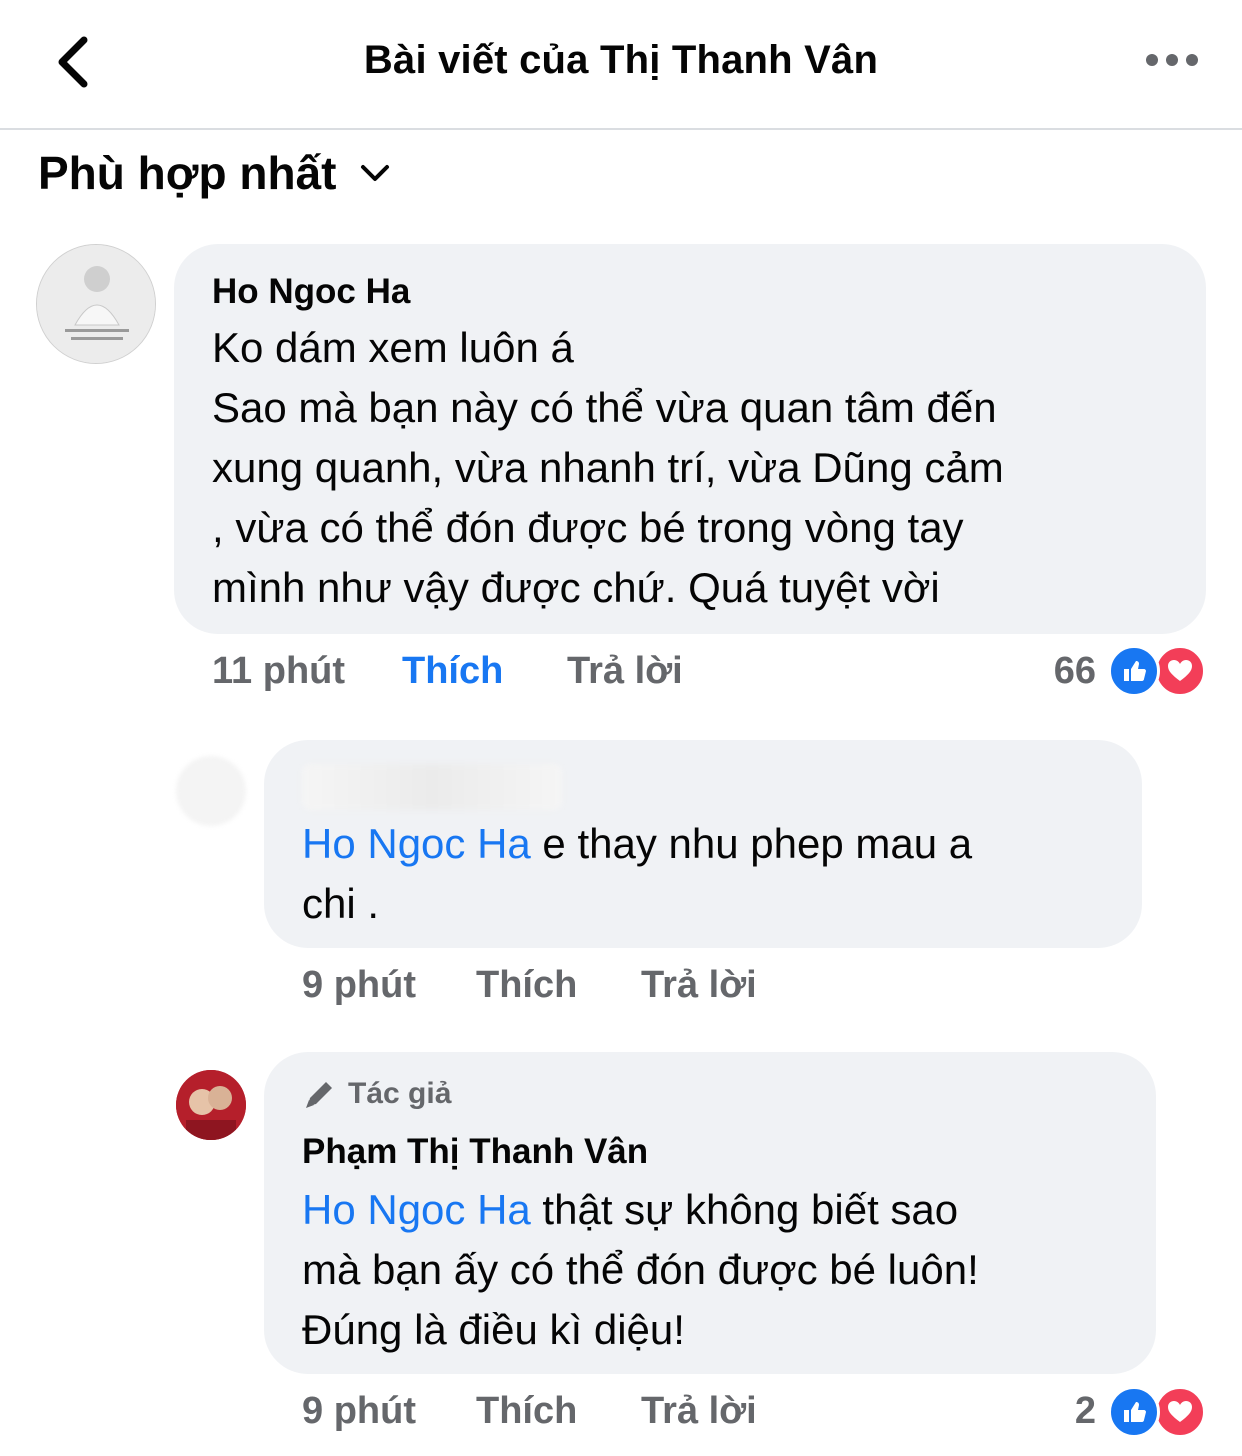  I want to click on comment-sort-dropdown: Phù hợp nhất, so click(214, 173).